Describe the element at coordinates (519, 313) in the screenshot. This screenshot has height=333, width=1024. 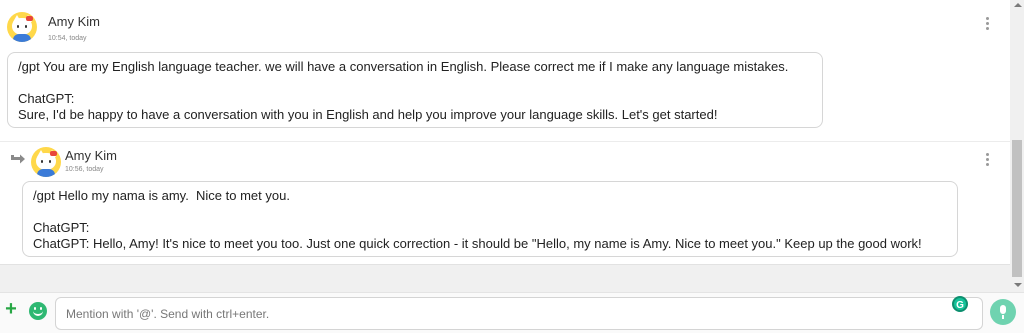
I see `message-input` at that location.